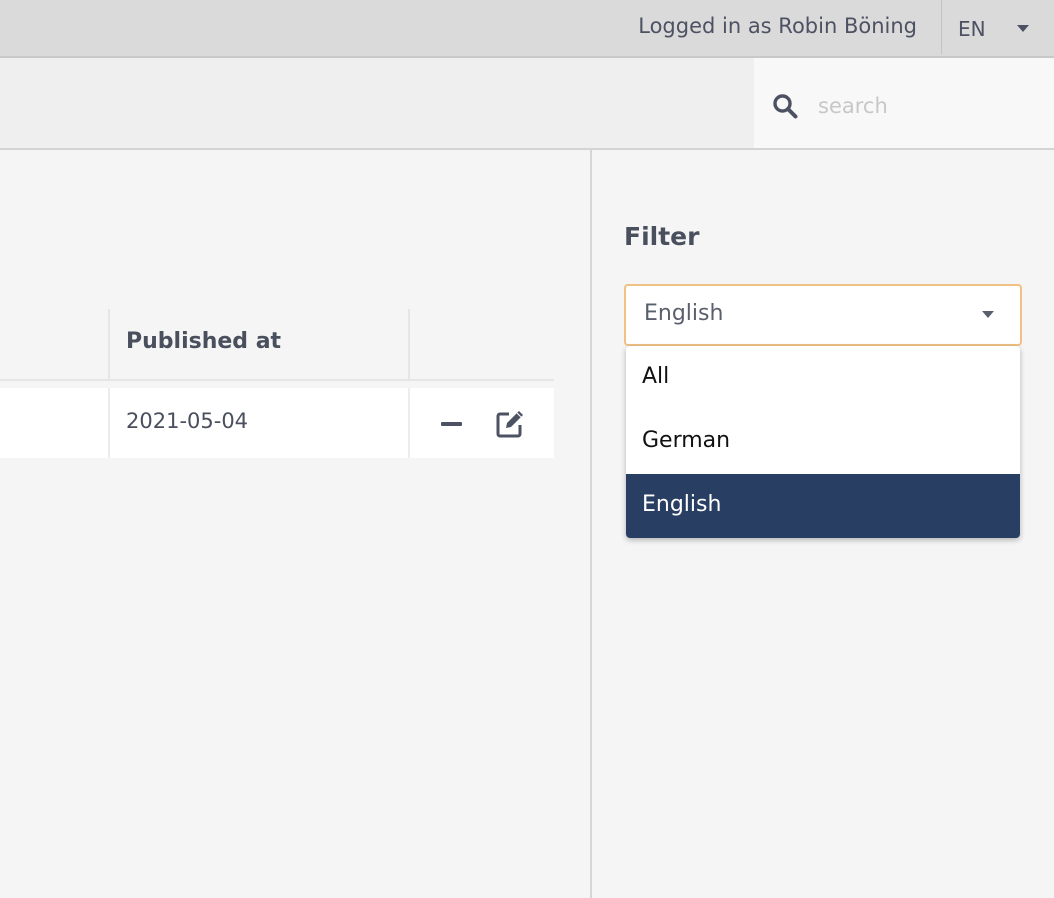 The image size is (1054, 898). What do you see at coordinates (785, 106) in the screenshot?
I see `search-icon` at bounding box center [785, 106].